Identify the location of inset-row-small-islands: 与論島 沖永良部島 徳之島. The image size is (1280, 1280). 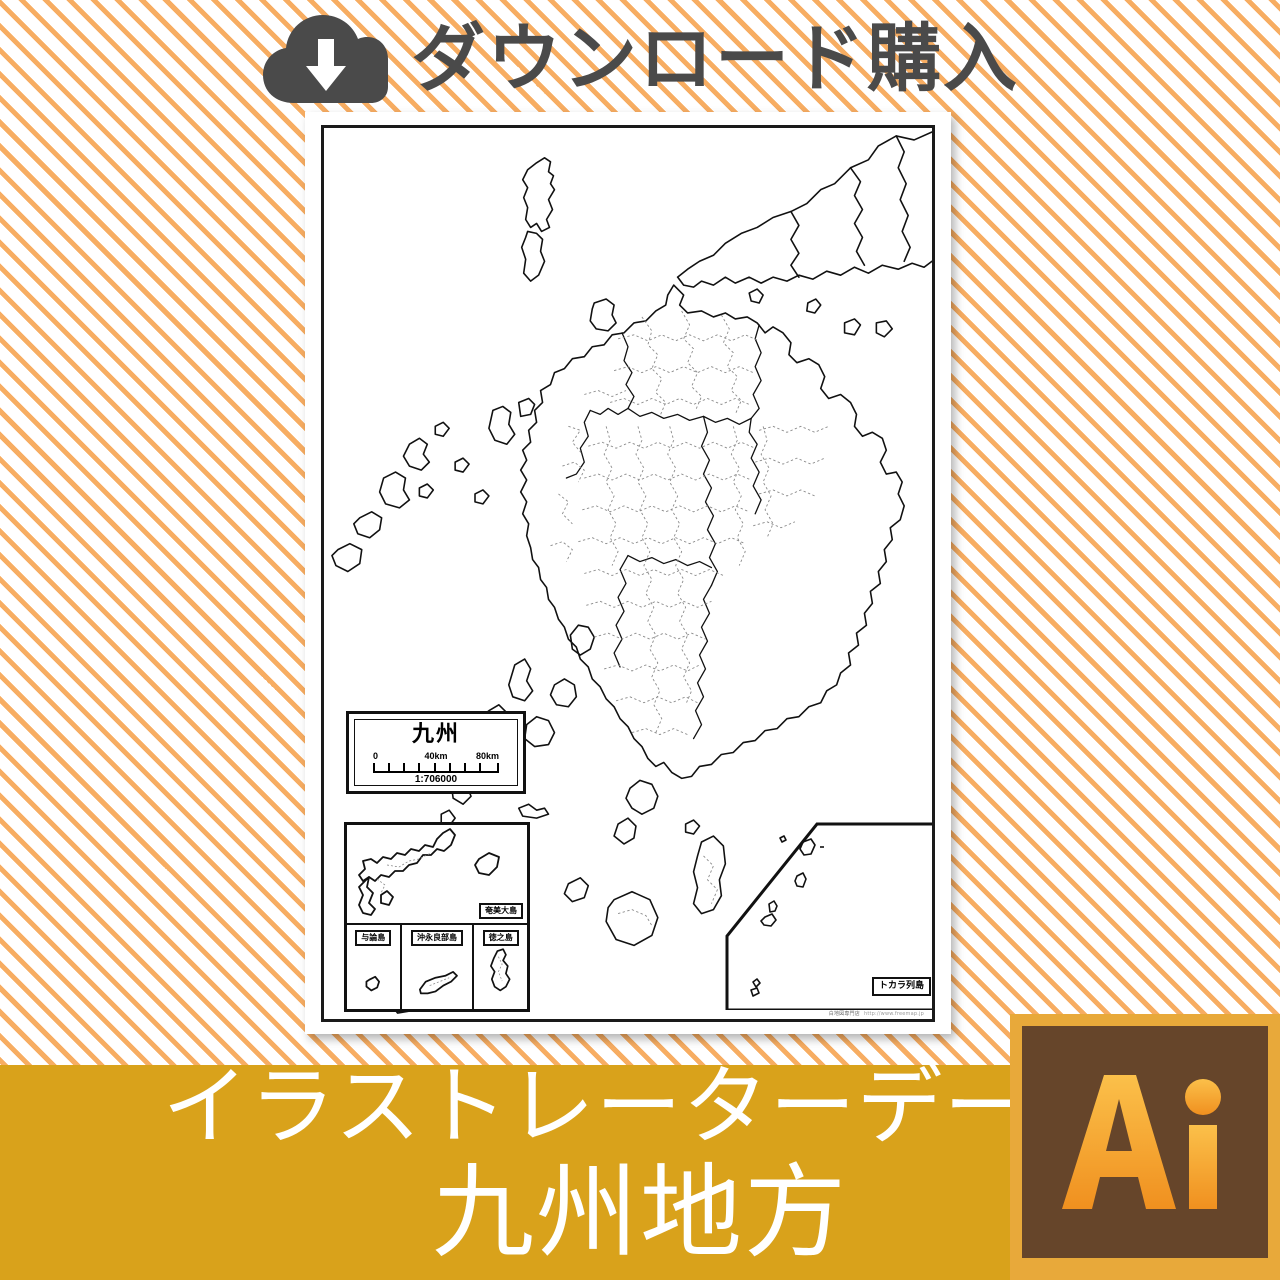
(437, 967).